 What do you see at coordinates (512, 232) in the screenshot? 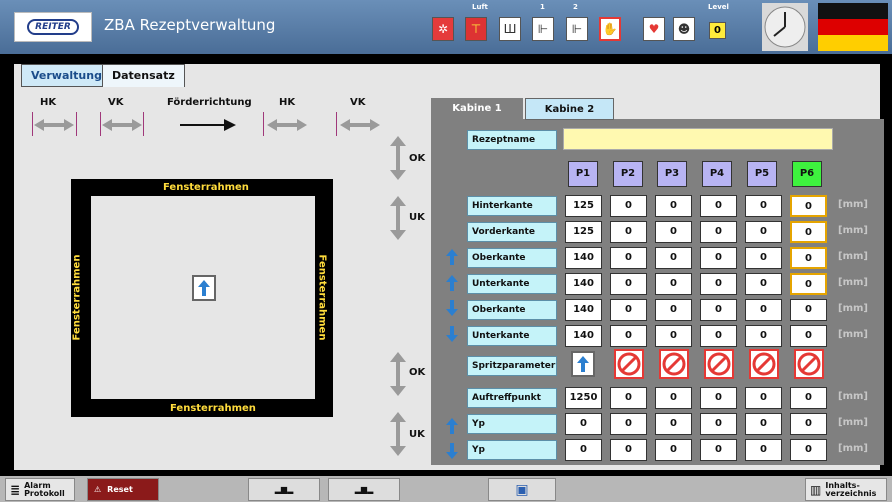
I see `row-label: Vorderkante` at bounding box center [512, 232].